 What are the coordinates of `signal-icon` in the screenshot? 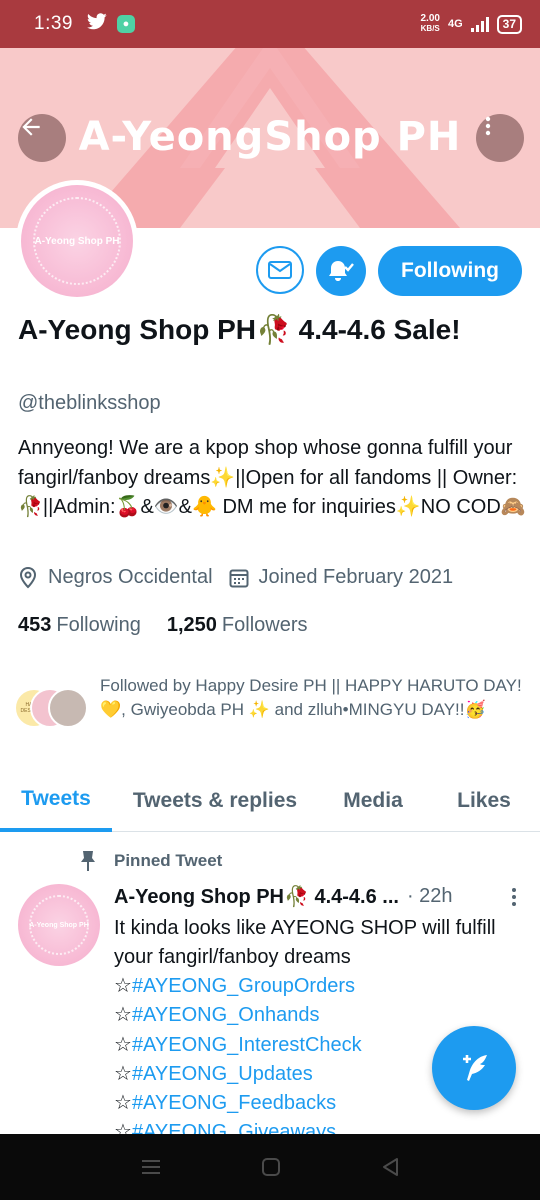 It's located at (479, 24).